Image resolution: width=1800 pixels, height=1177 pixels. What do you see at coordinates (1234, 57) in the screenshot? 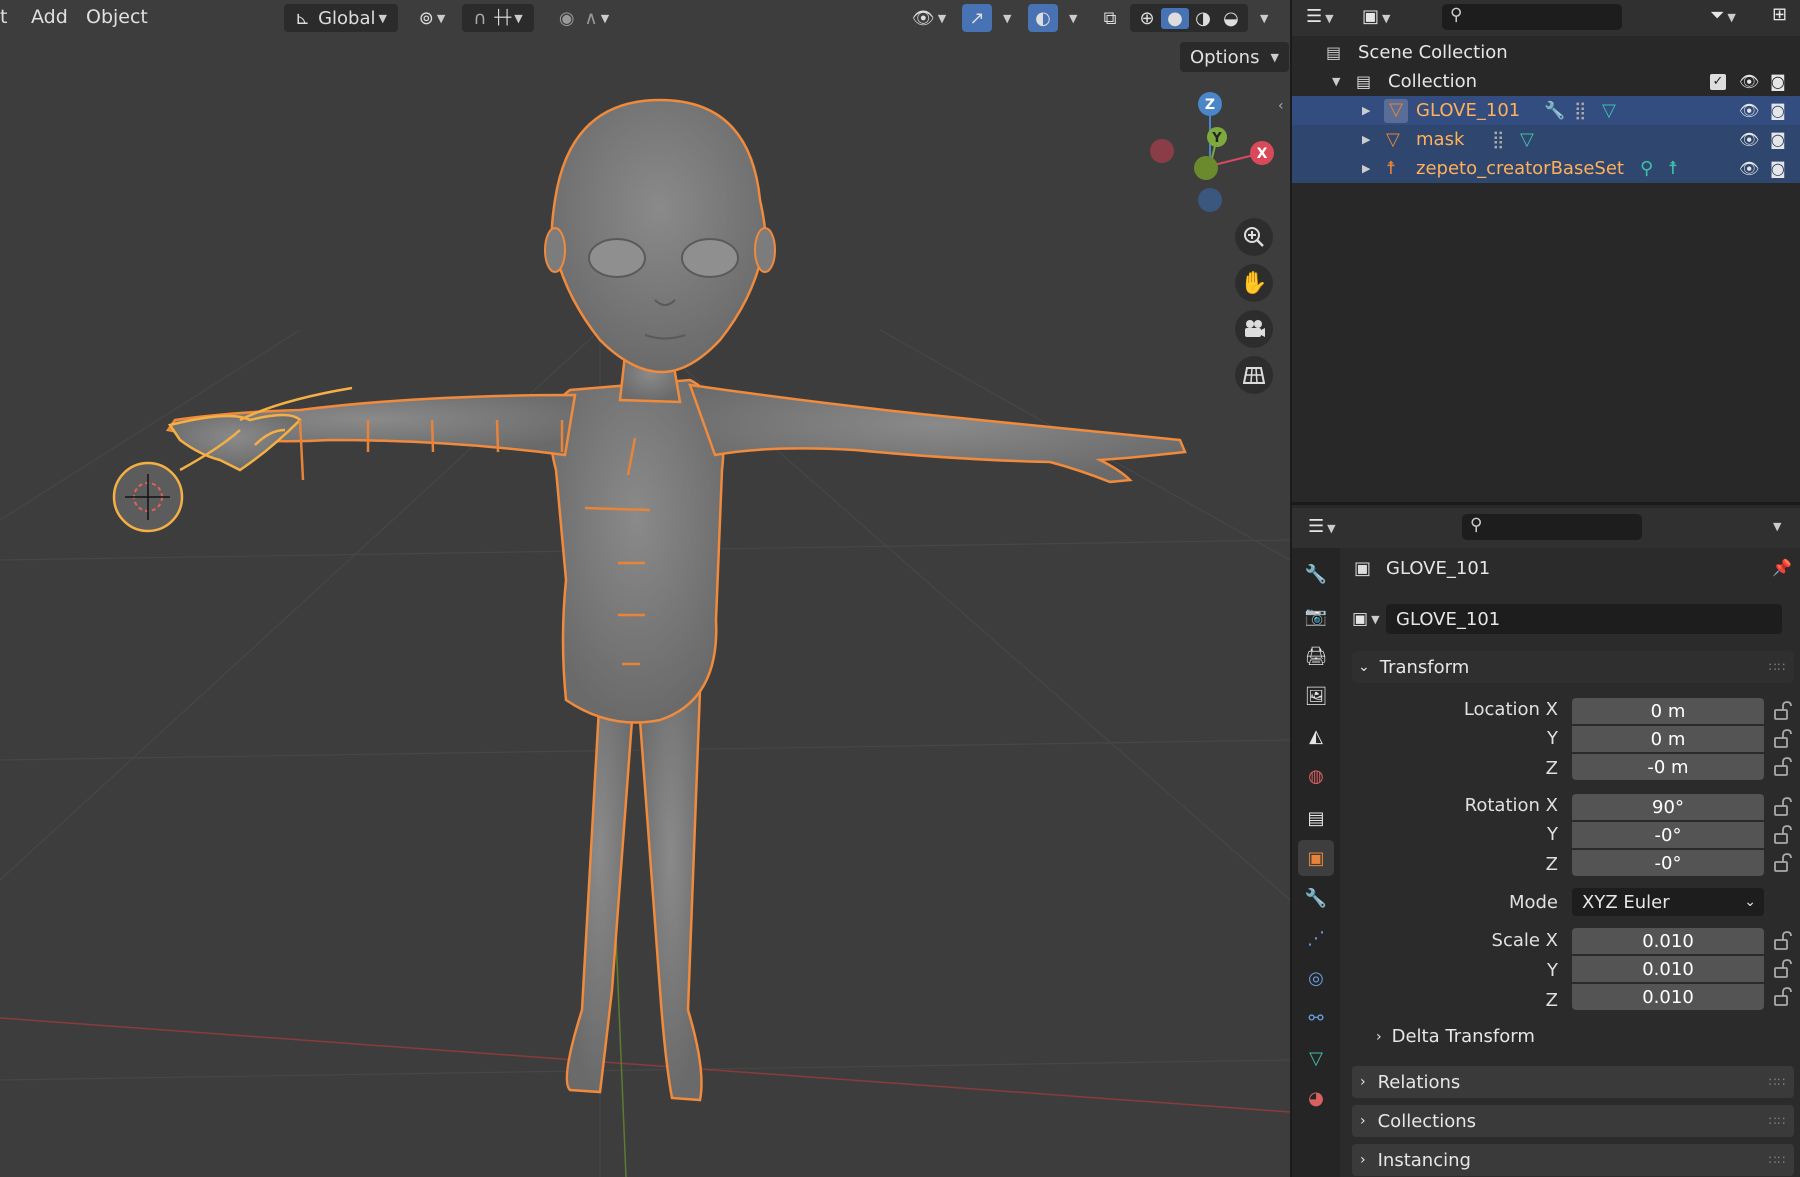
I see `options-dropdown: Options ▼` at bounding box center [1234, 57].